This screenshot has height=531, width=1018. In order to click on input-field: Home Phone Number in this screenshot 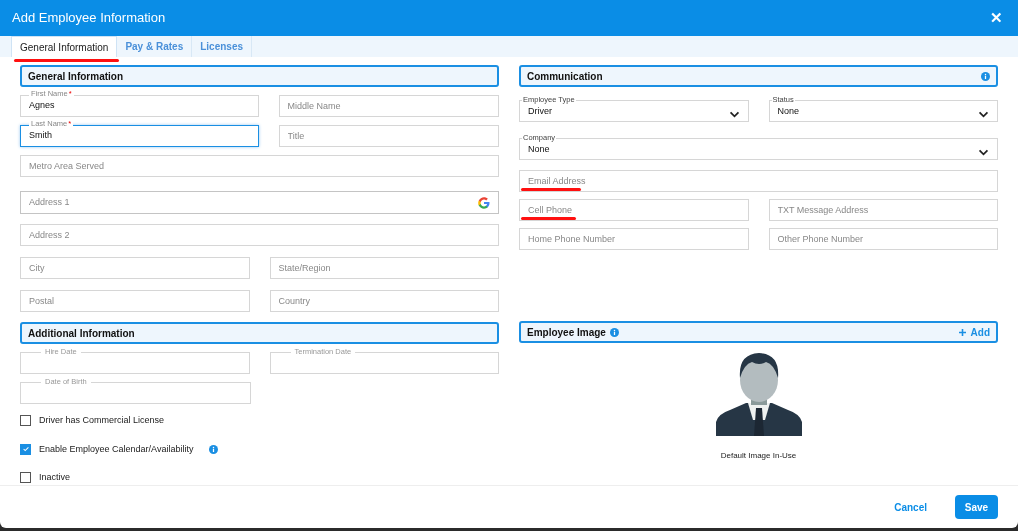, I will do `click(634, 239)`.